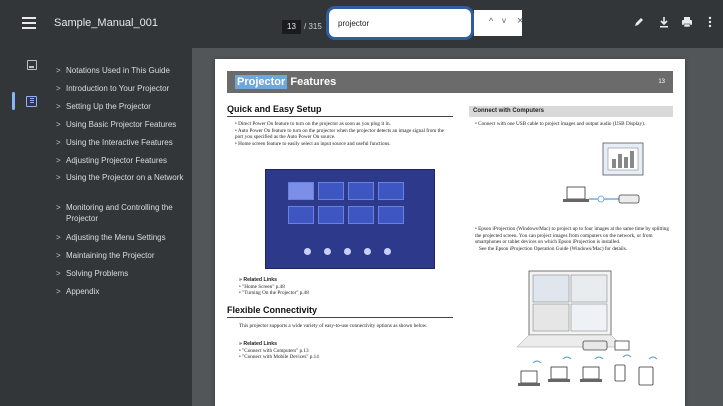  What do you see at coordinates (603, 173) in the screenshot?
I see `usb-display-illustration` at bounding box center [603, 173].